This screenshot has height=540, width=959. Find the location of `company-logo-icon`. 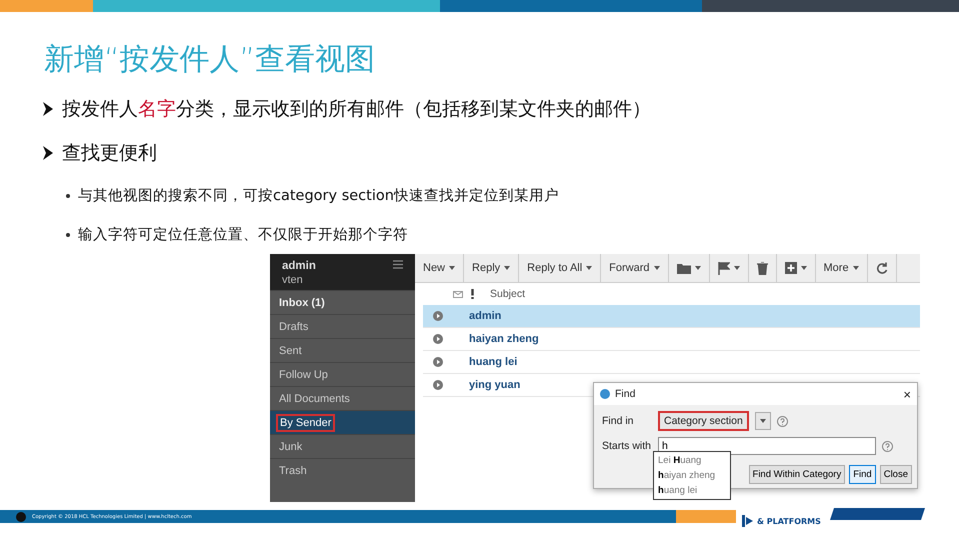

company-logo-icon is located at coordinates (877, 514).